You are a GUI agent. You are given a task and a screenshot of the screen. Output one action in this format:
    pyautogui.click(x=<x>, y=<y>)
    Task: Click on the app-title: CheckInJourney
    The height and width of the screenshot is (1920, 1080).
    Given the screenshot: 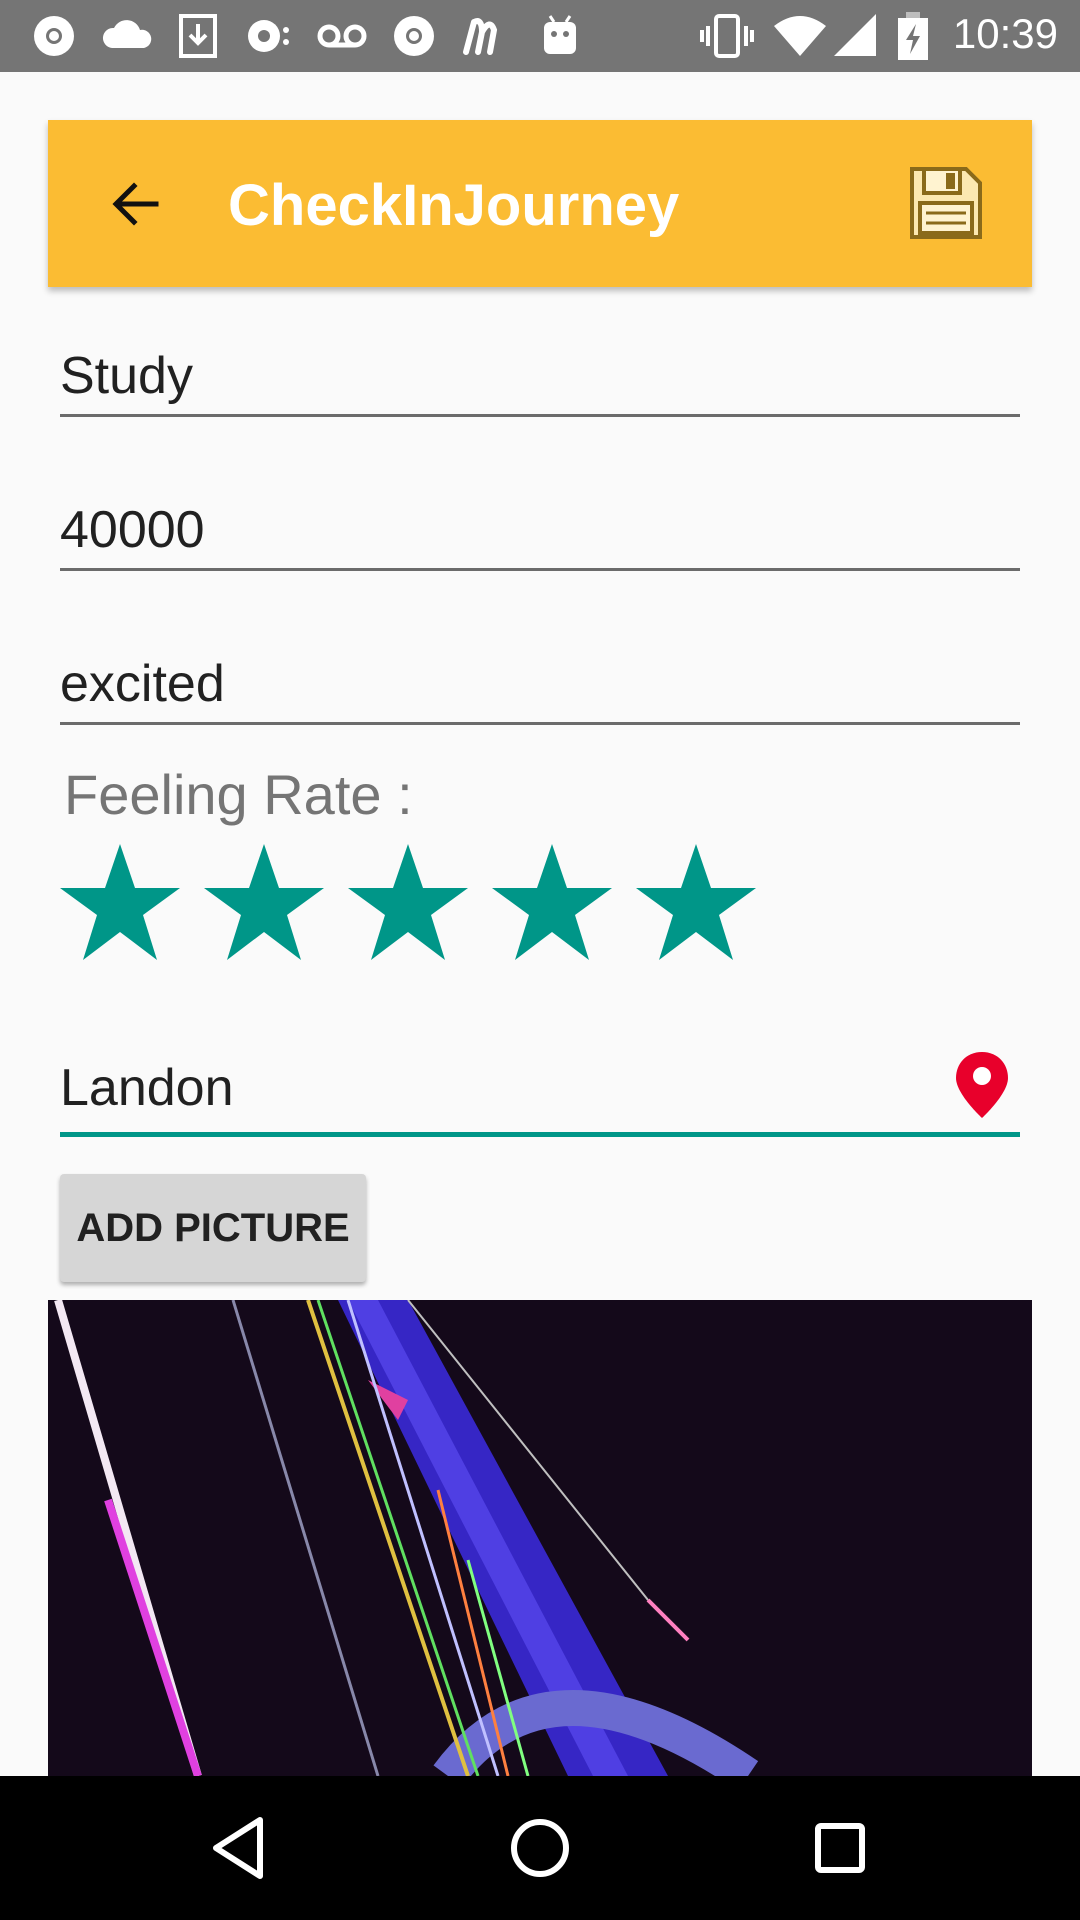 What is the action you would take?
    pyautogui.click(x=454, y=205)
    